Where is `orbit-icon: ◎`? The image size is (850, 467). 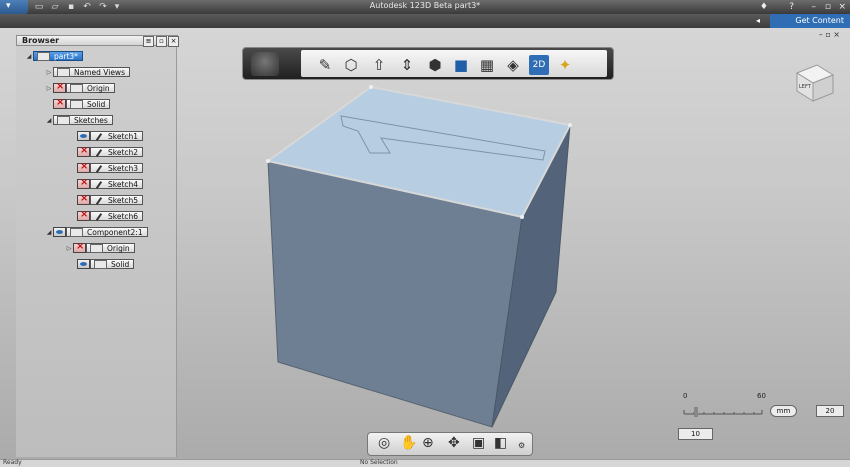
orbit-icon: ◎ is located at coordinates (384, 443).